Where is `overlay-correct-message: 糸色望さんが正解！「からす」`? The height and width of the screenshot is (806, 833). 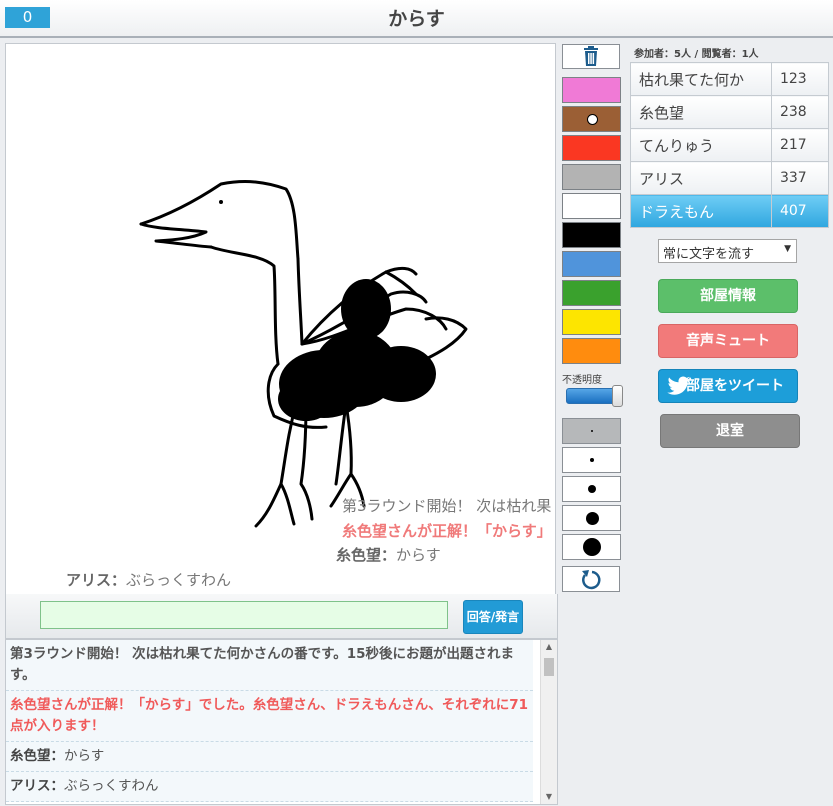 overlay-correct-message: 糸色望さんが正解！「からす」 is located at coordinates (447, 531).